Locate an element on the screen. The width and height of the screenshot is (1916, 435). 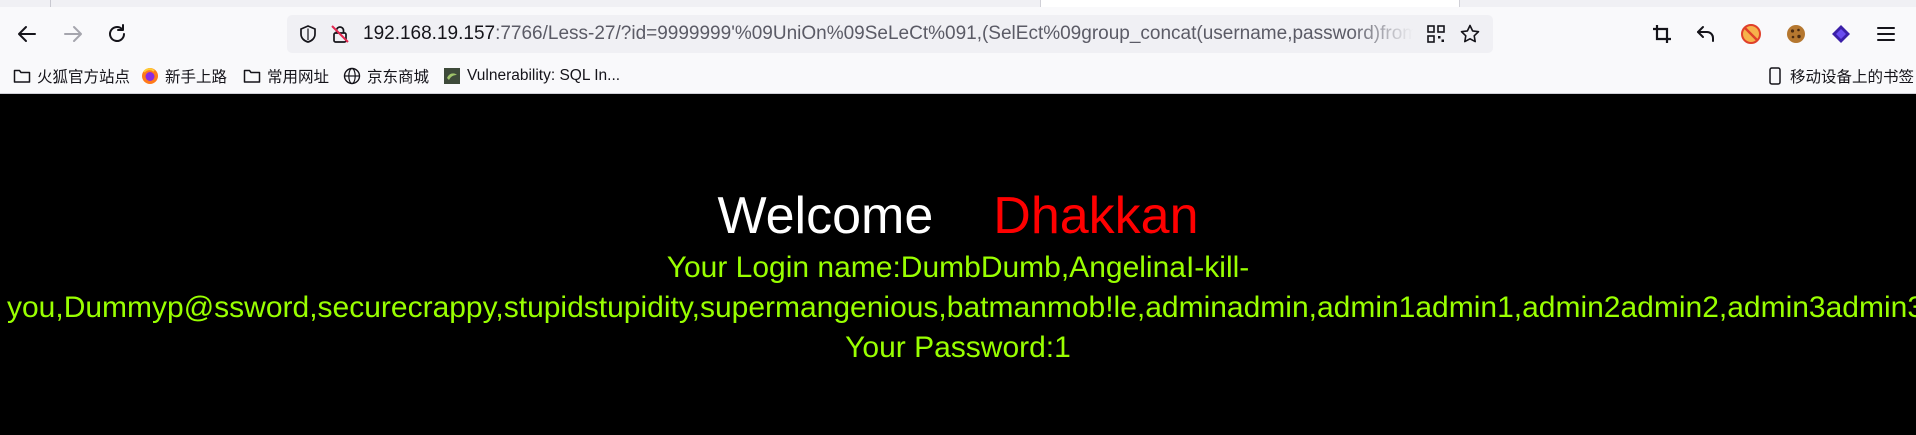
bookmark-label: 新手上路 is located at coordinates (196, 77).